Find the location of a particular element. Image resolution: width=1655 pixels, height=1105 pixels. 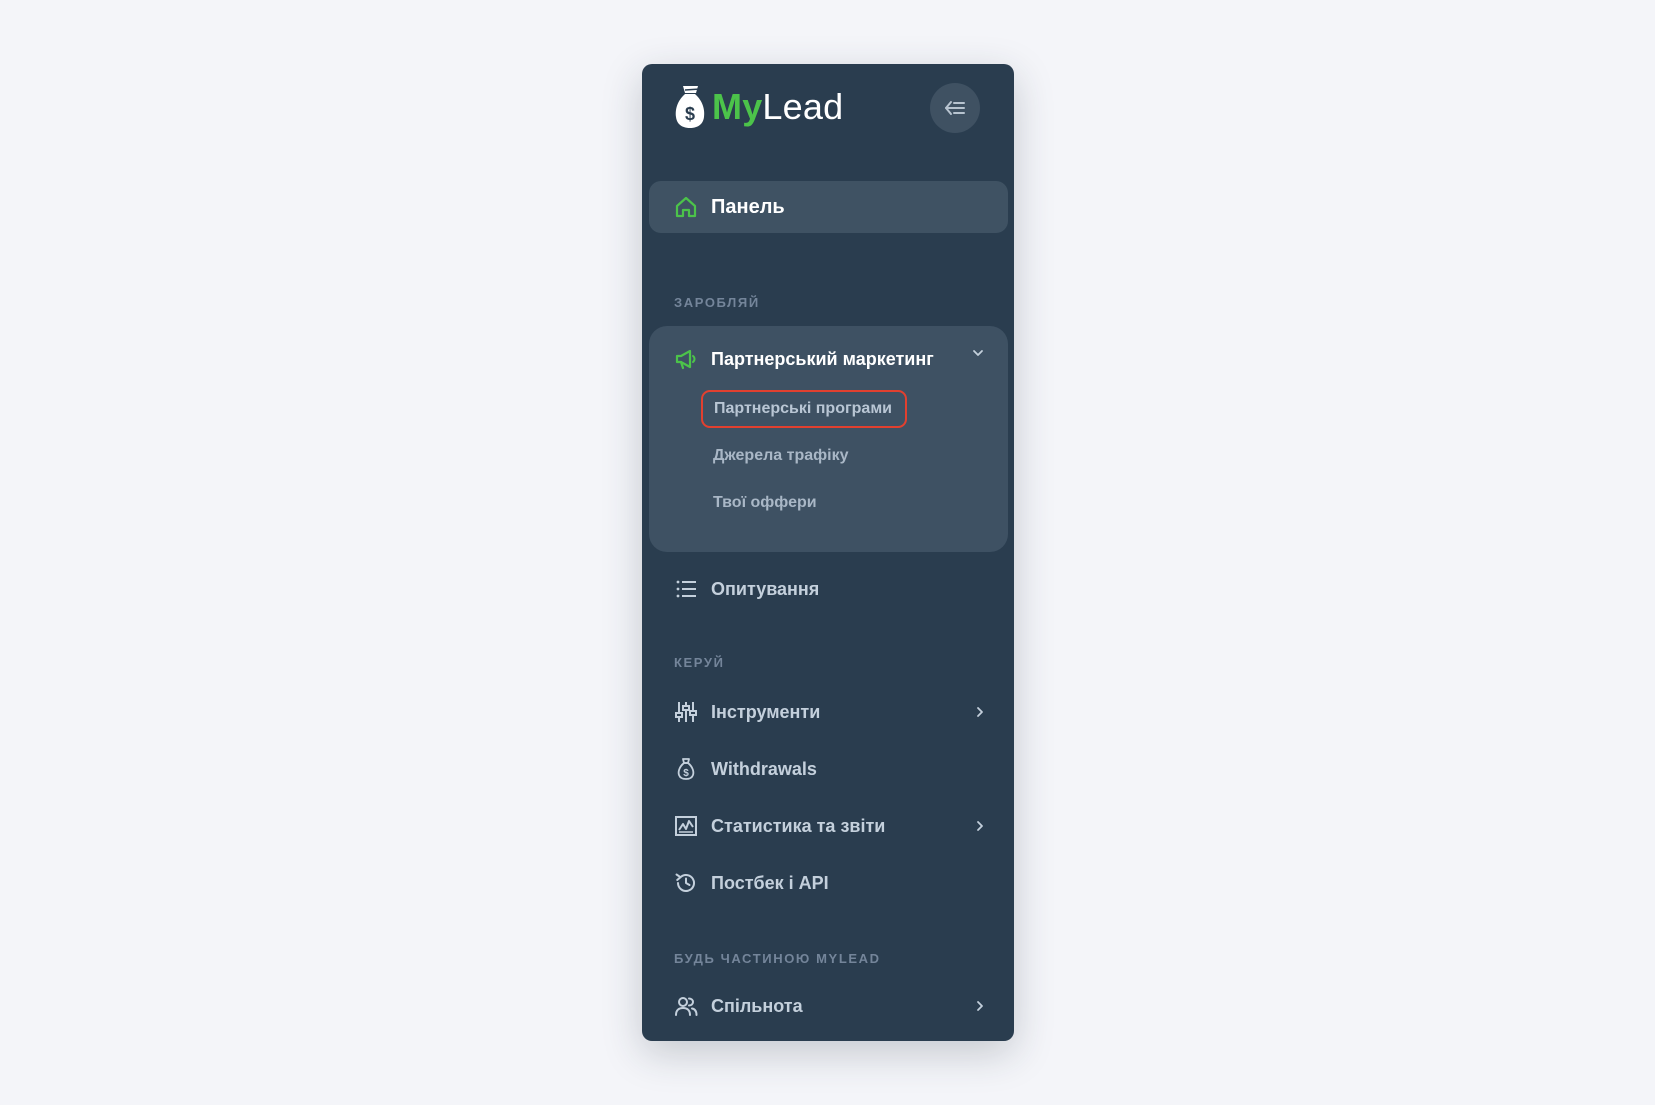

brand-name-my: My is located at coordinates (737, 106).